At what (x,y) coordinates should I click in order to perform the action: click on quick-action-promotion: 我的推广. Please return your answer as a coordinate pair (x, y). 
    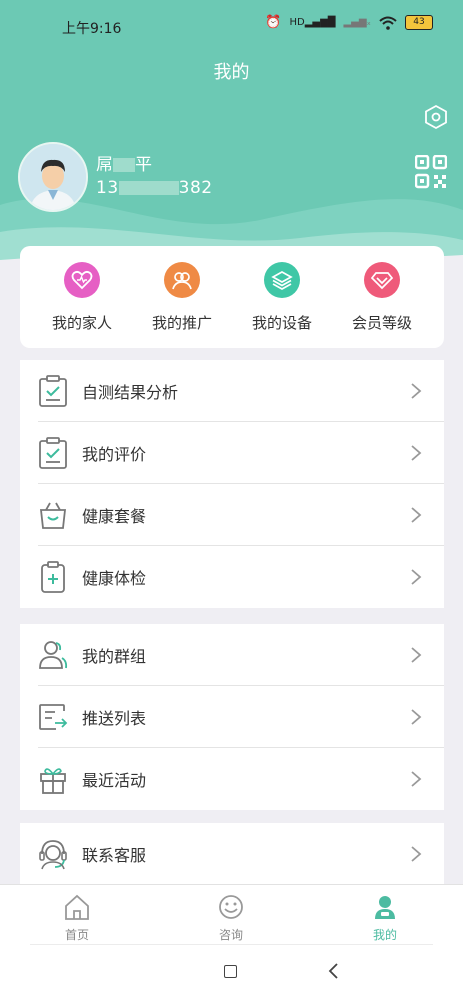
    Looking at the image, I should click on (182, 297).